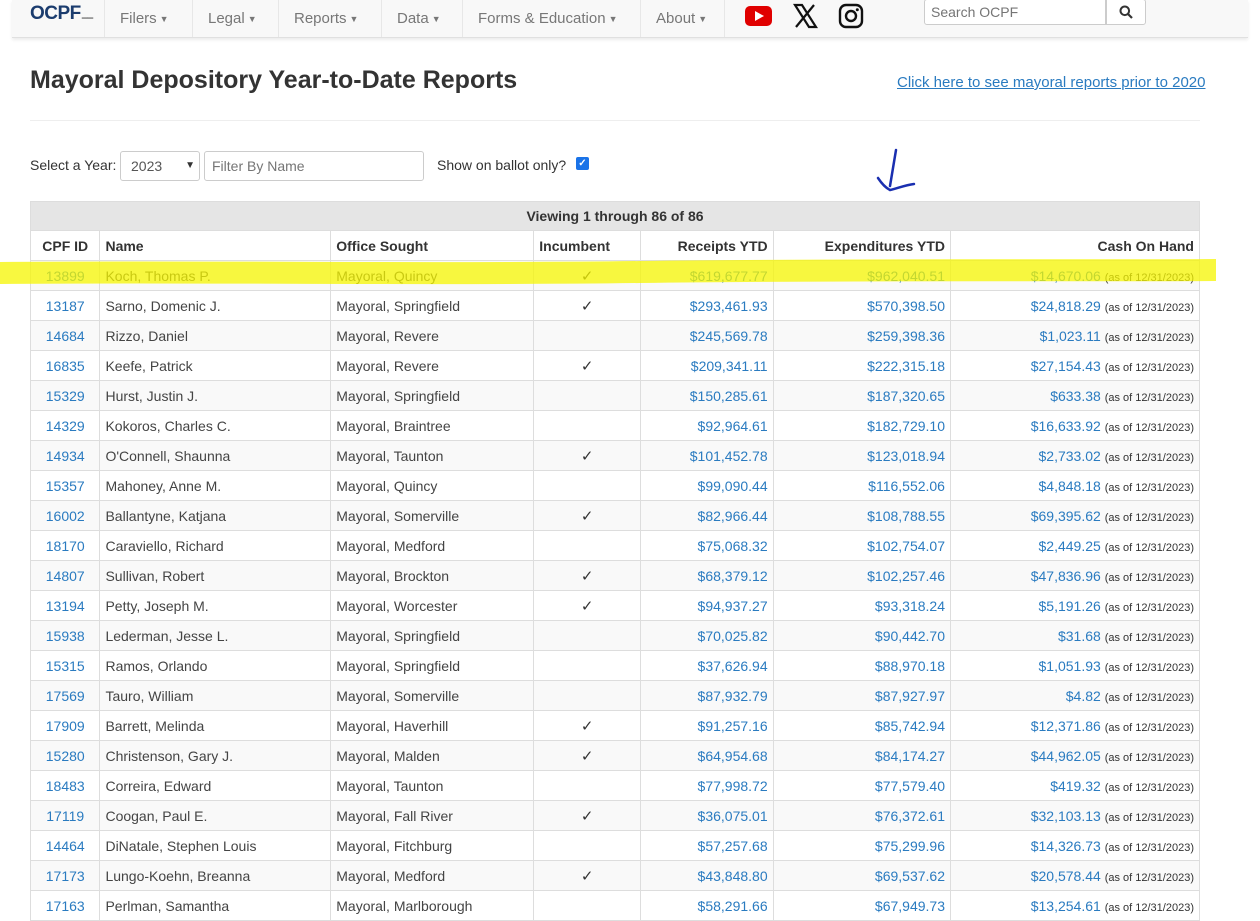 The height and width of the screenshot is (921, 1260). I want to click on cash-on-hand: $5,191.26 (as of 12/31/2023), so click(1075, 605).